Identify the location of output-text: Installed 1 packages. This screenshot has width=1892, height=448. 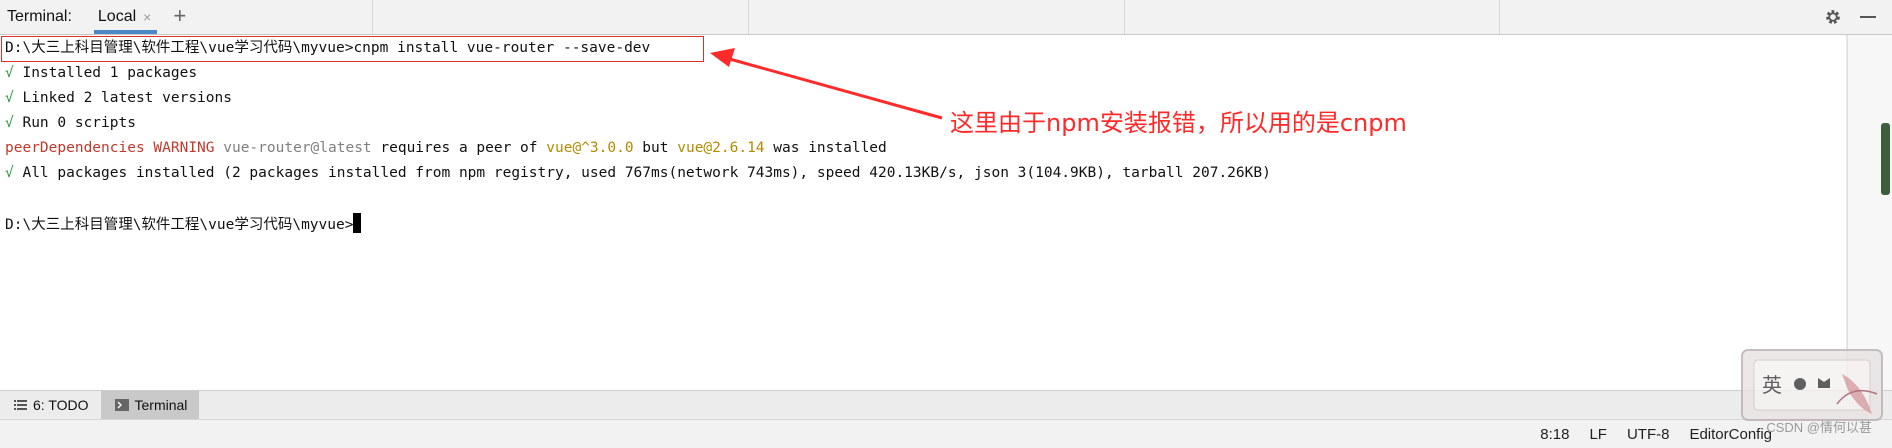
(105, 73).